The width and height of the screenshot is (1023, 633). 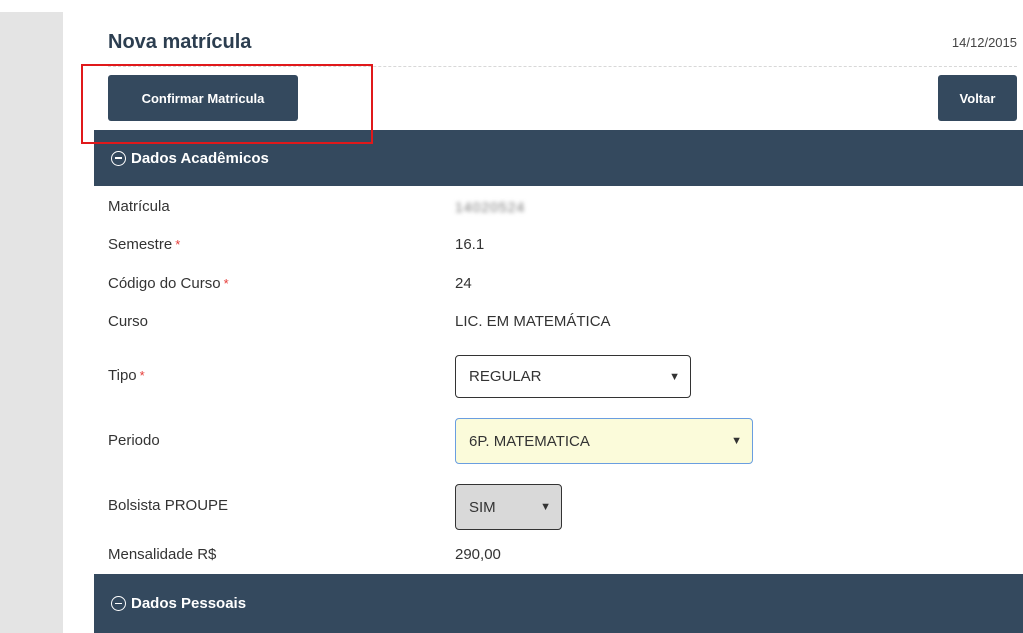 I want to click on bolsista-selected-value: SIM, so click(x=482, y=507).